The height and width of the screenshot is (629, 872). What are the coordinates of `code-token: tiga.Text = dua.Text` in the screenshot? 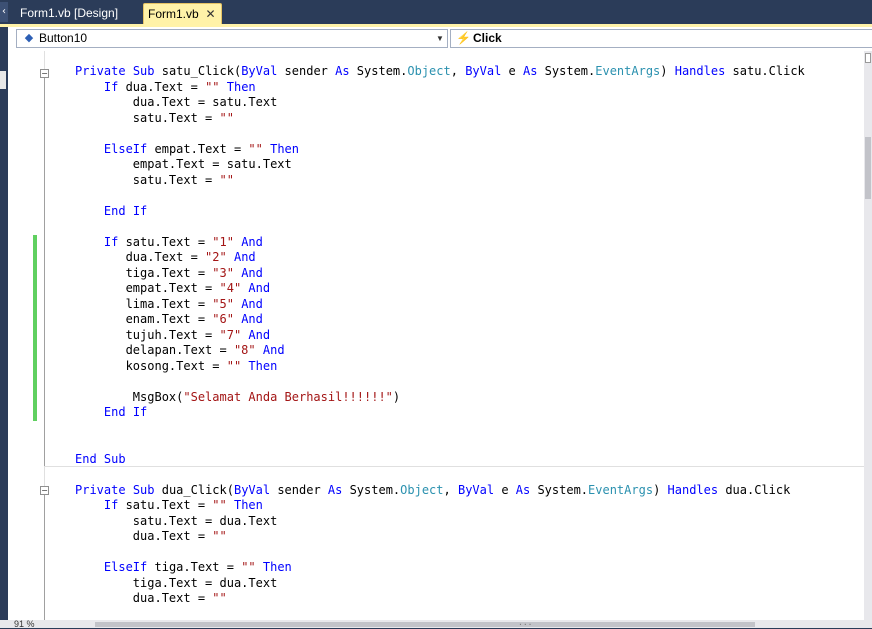 It's located at (176, 582).